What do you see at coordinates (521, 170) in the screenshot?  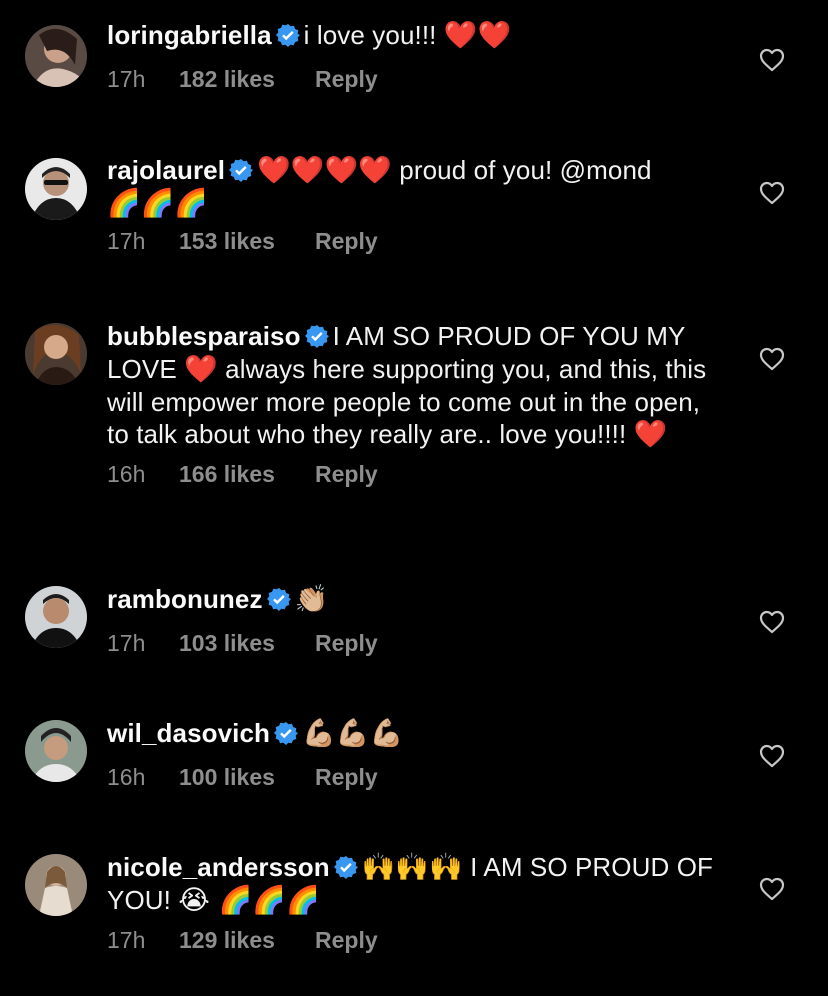 I see `comment-text: proud of you! @mond` at bounding box center [521, 170].